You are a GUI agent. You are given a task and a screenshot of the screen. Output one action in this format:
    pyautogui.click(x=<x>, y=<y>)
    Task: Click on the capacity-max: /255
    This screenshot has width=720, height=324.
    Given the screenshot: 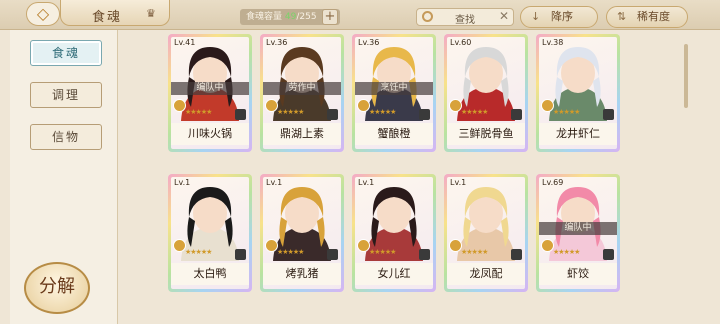 What is the action you would take?
    pyautogui.click(x=306, y=17)
    